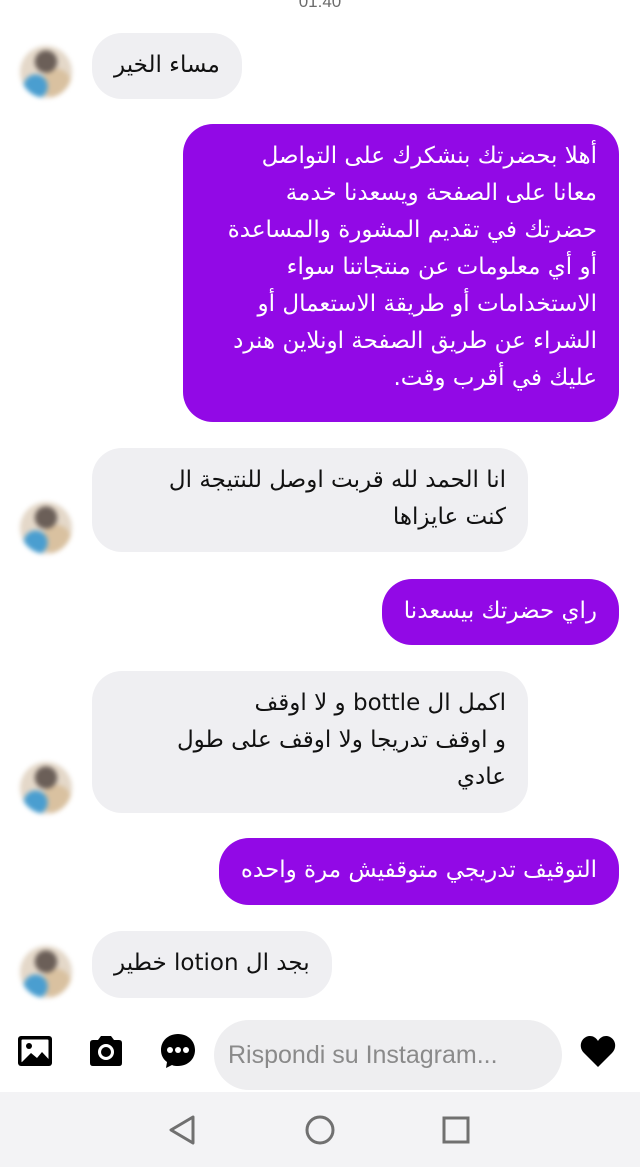  I want to click on heart-icon, so click(598, 1051).